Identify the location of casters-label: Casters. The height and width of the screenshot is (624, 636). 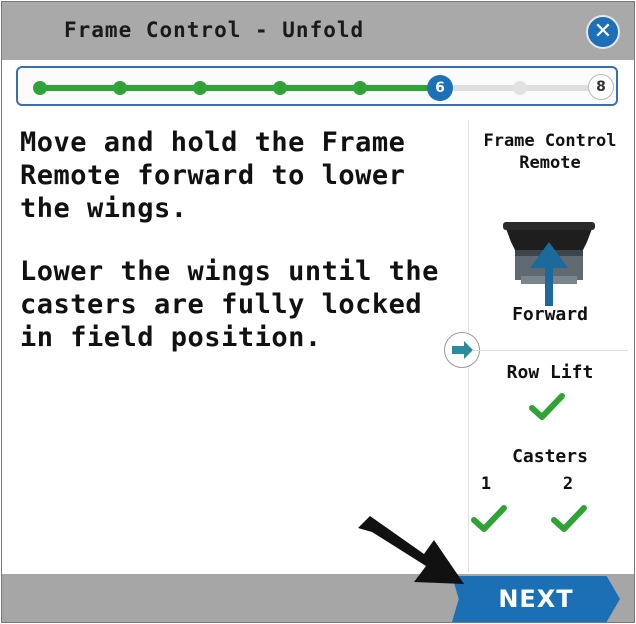
(550, 456).